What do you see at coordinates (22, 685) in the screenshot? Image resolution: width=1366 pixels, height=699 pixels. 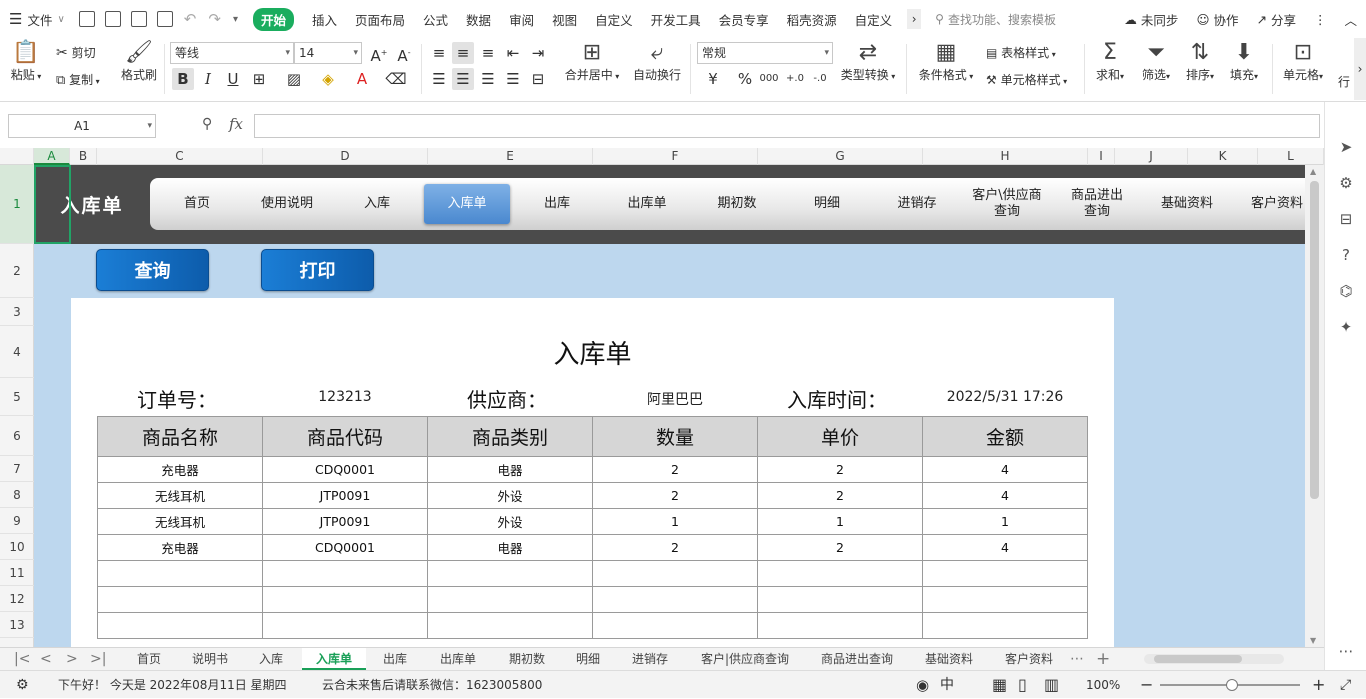 I see `macro-icon: ⚙` at bounding box center [22, 685].